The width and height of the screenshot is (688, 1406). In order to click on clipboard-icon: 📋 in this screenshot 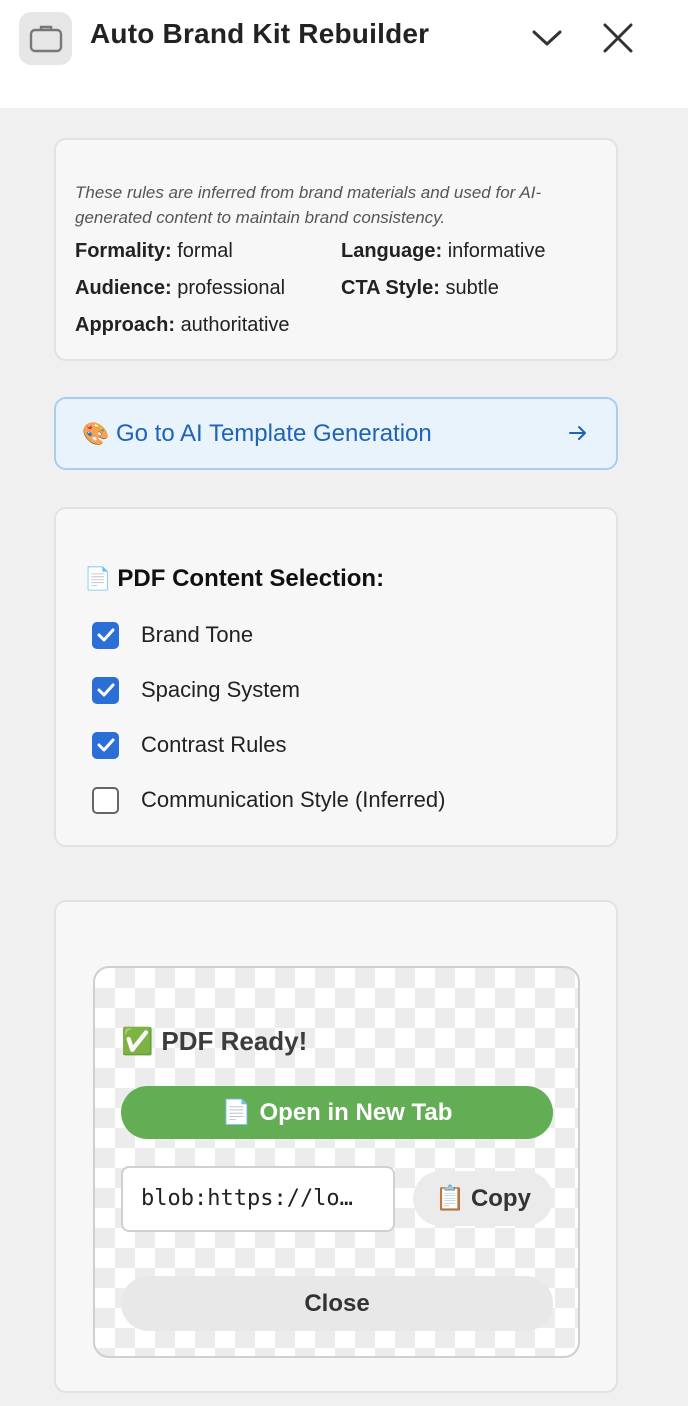, I will do `click(450, 1198)`.